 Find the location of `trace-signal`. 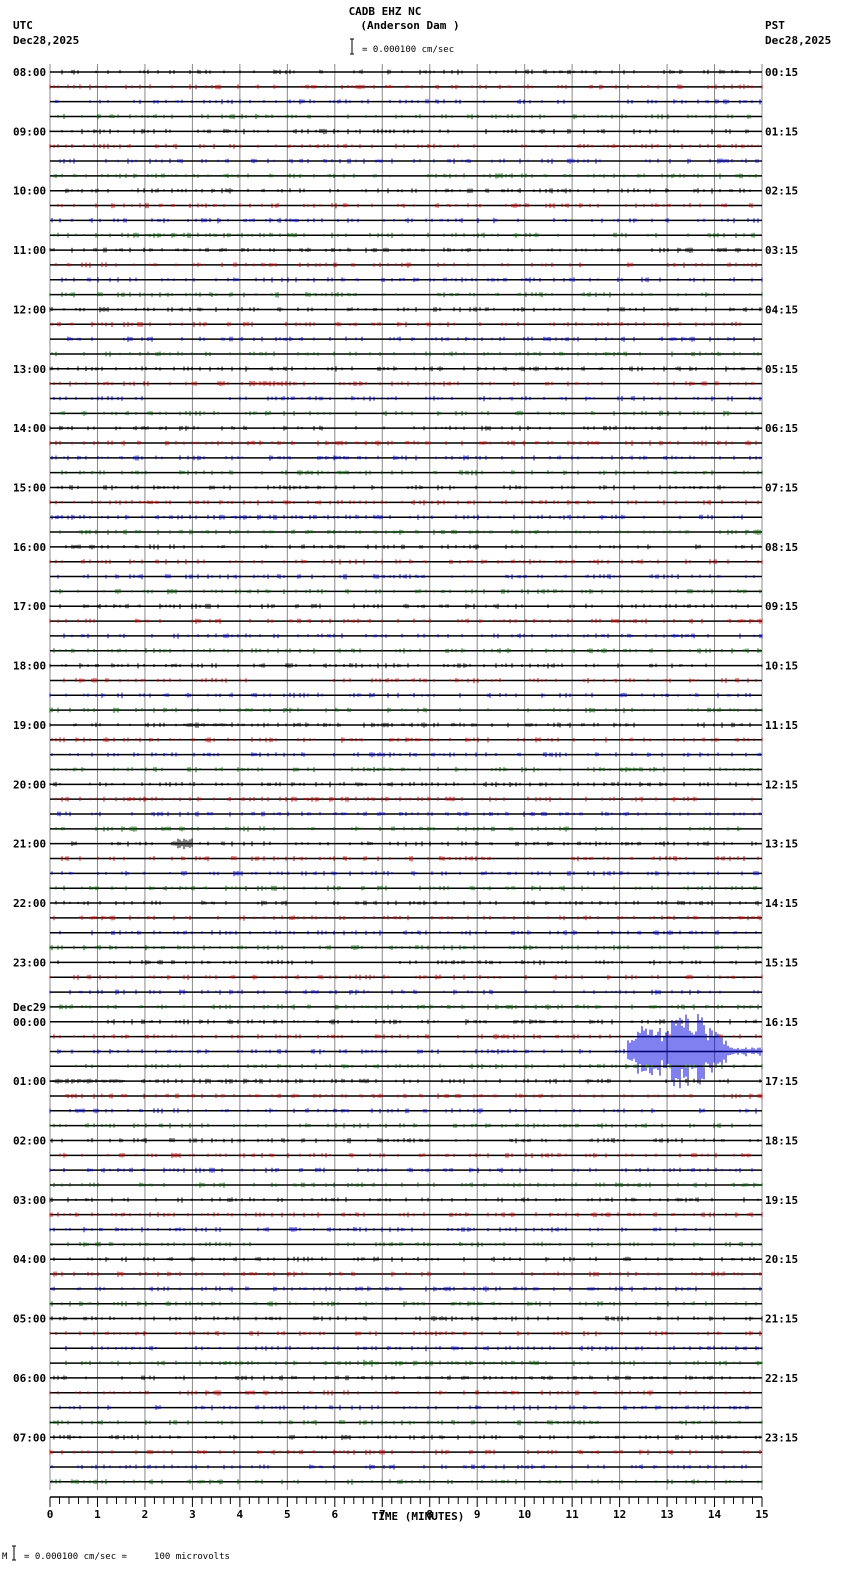

trace-signal is located at coordinates (404, 146).